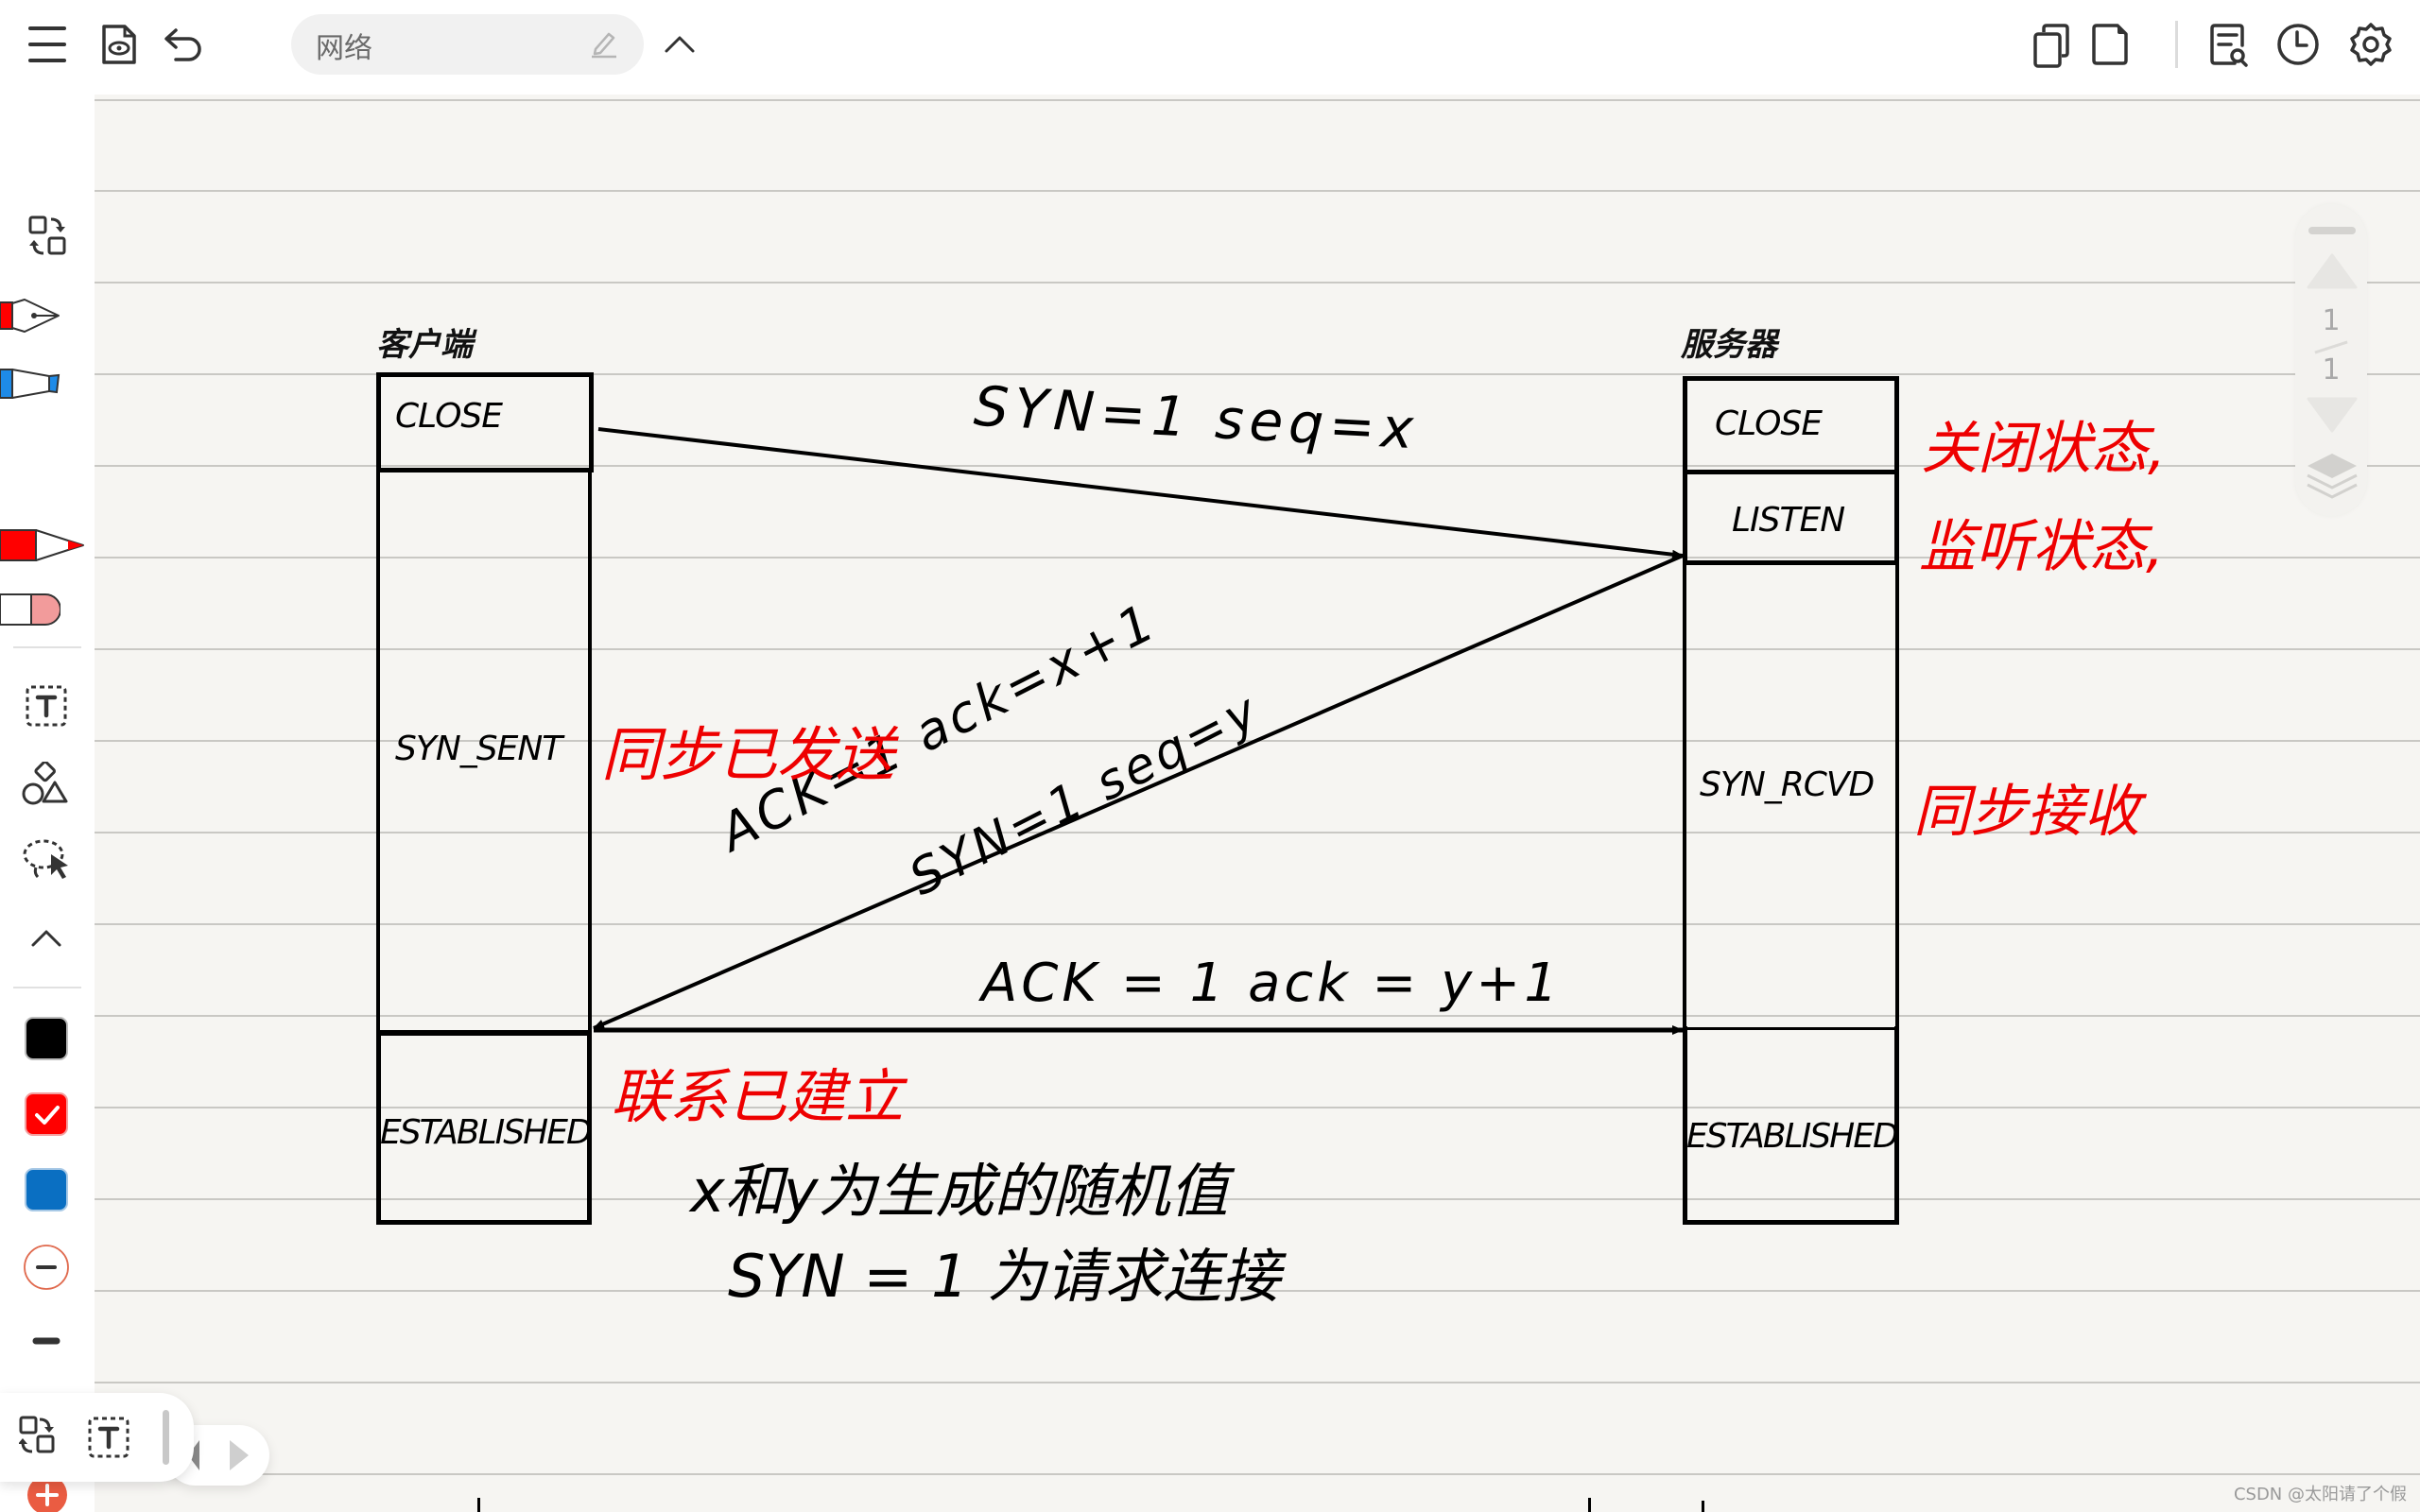  I want to click on note-established: 联系已建立, so click(758, 1096).